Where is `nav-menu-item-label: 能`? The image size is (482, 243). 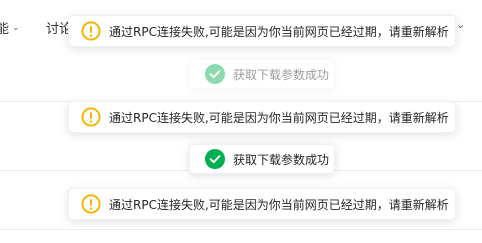
nav-menu-item-label: 能 is located at coordinates (5, 29).